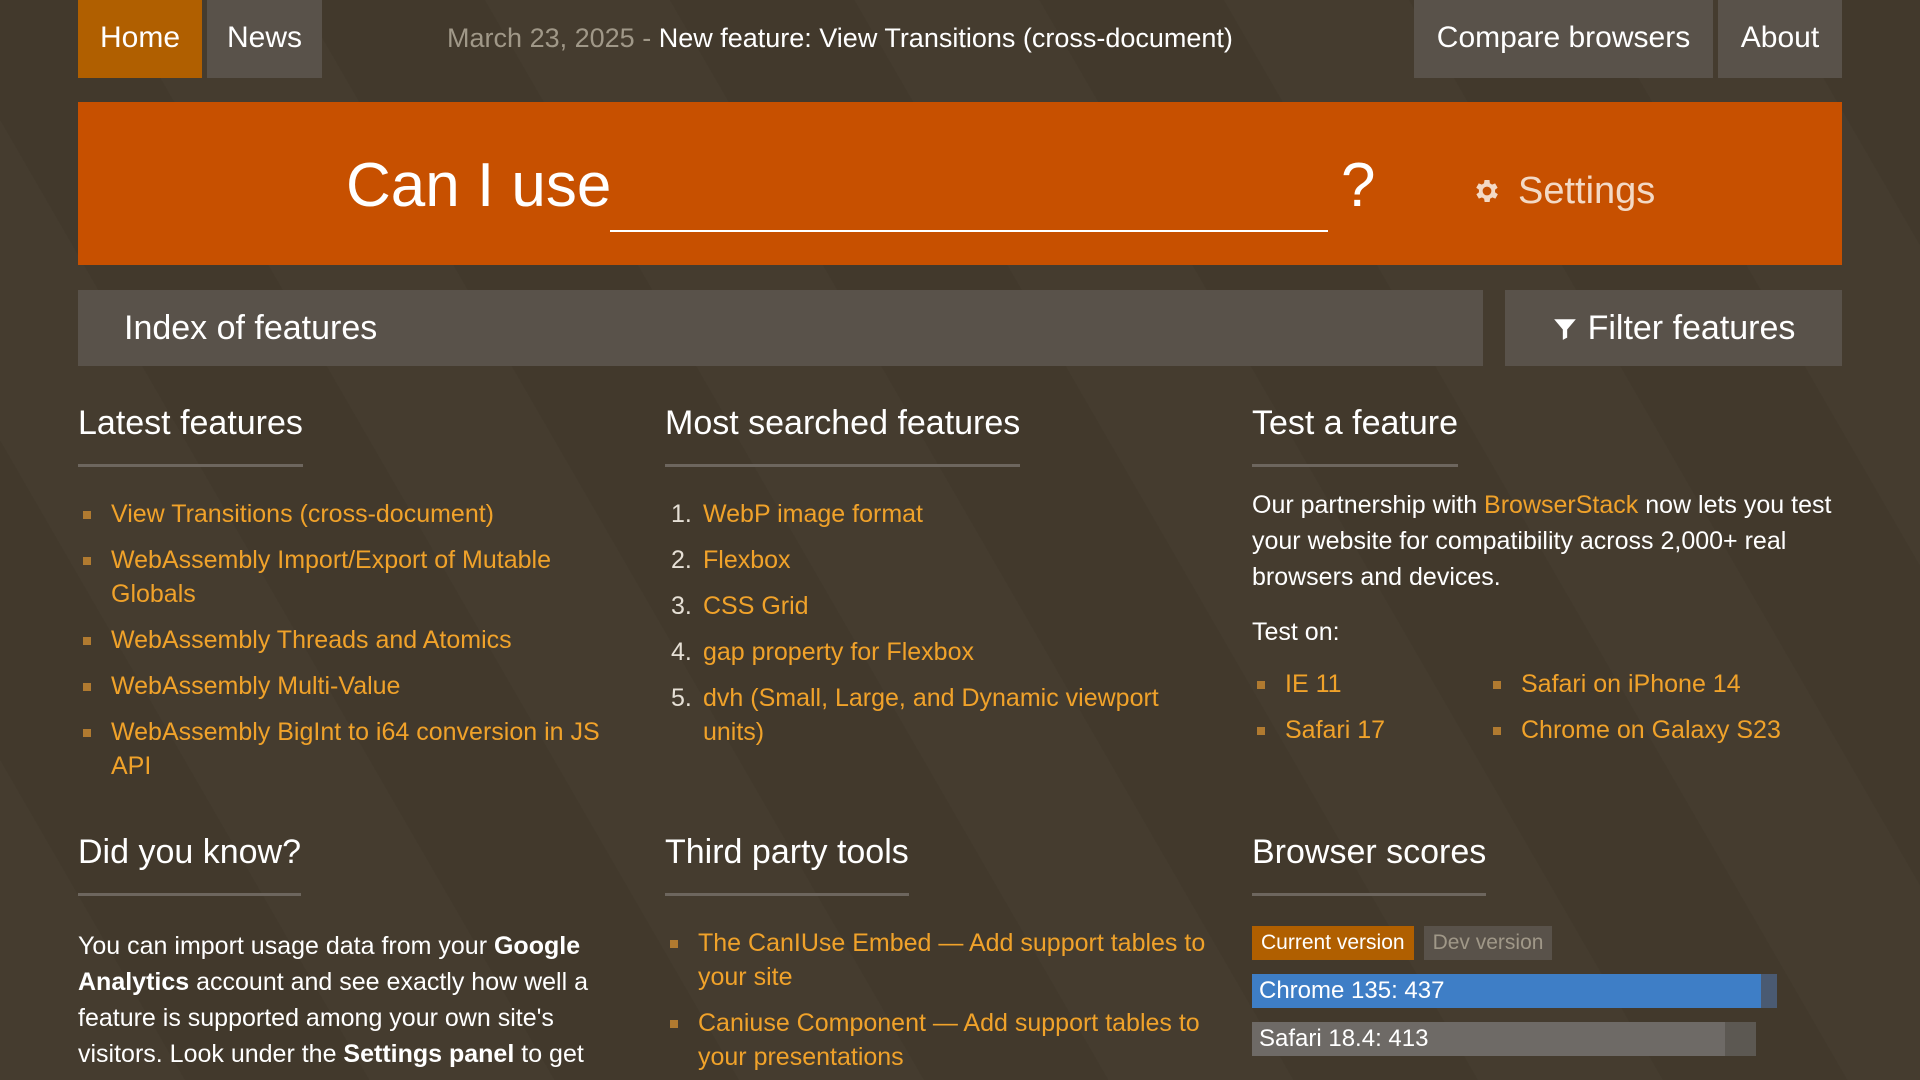 Image resolution: width=1920 pixels, height=1080 pixels. Describe the element at coordinates (429, 1054) in the screenshot. I see `dyk-bold-settings-panel: Settings panel` at that location.